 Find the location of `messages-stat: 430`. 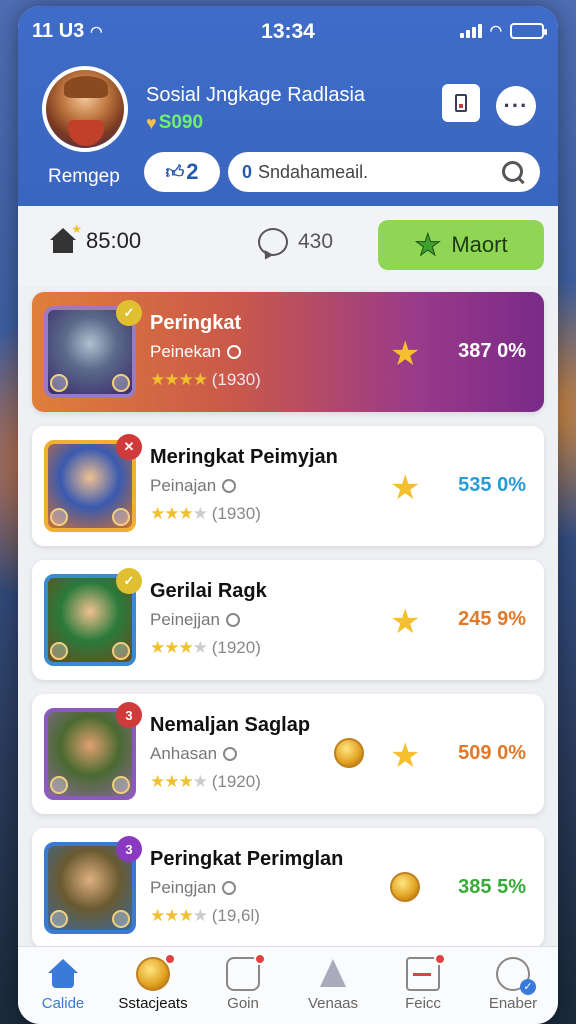

messages-stat: 430 is located at coordinates (295, 242).